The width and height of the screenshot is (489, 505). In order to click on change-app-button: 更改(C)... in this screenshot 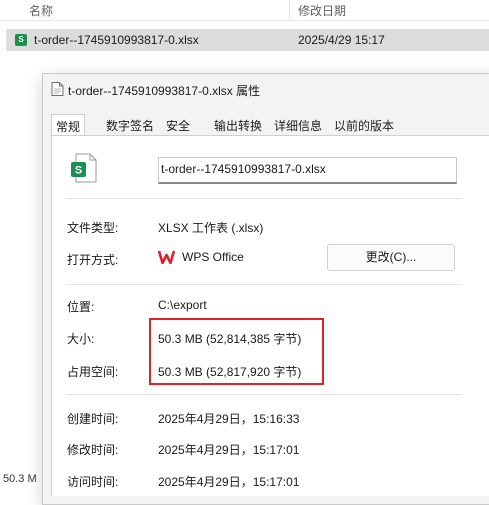, I will do `click(391, 257)`.